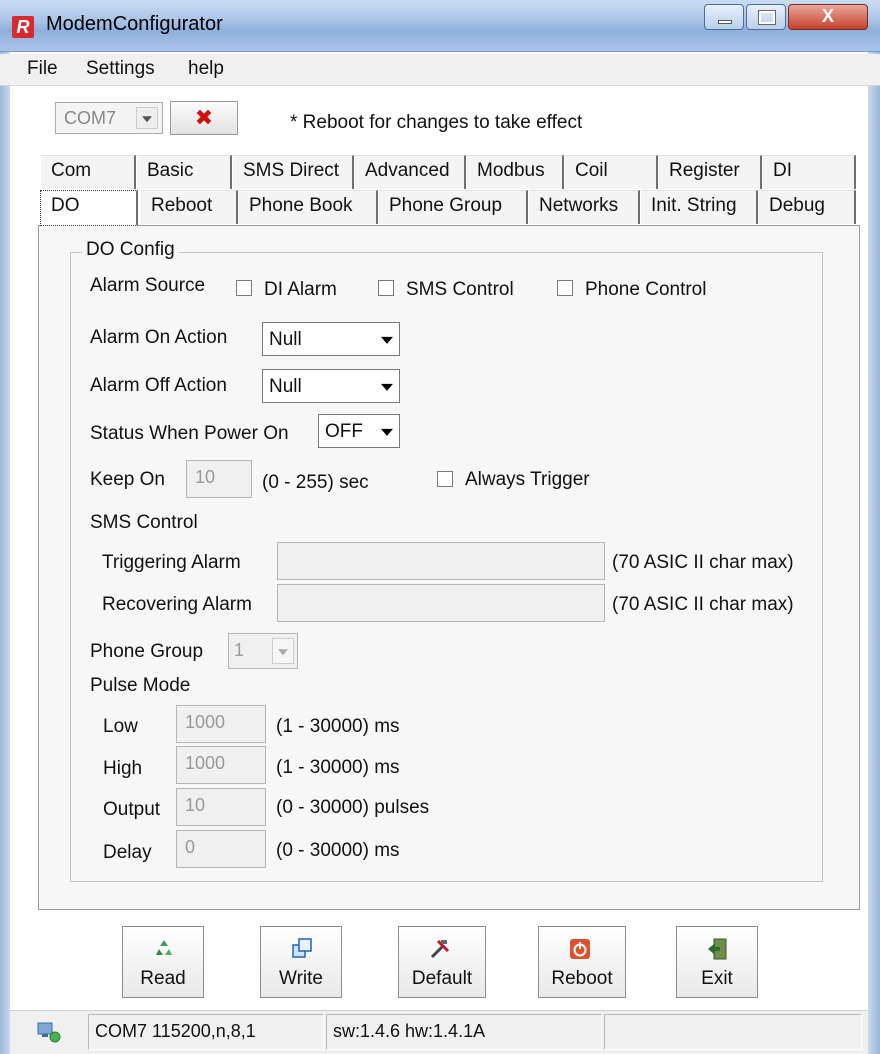 Image resolution: width=880 pixels, height=1054 pixels. What do you see at coordinates (205, 722) in the screenshot?
I see `pulse-low-value: 1000` at bounding box center [205, 722].